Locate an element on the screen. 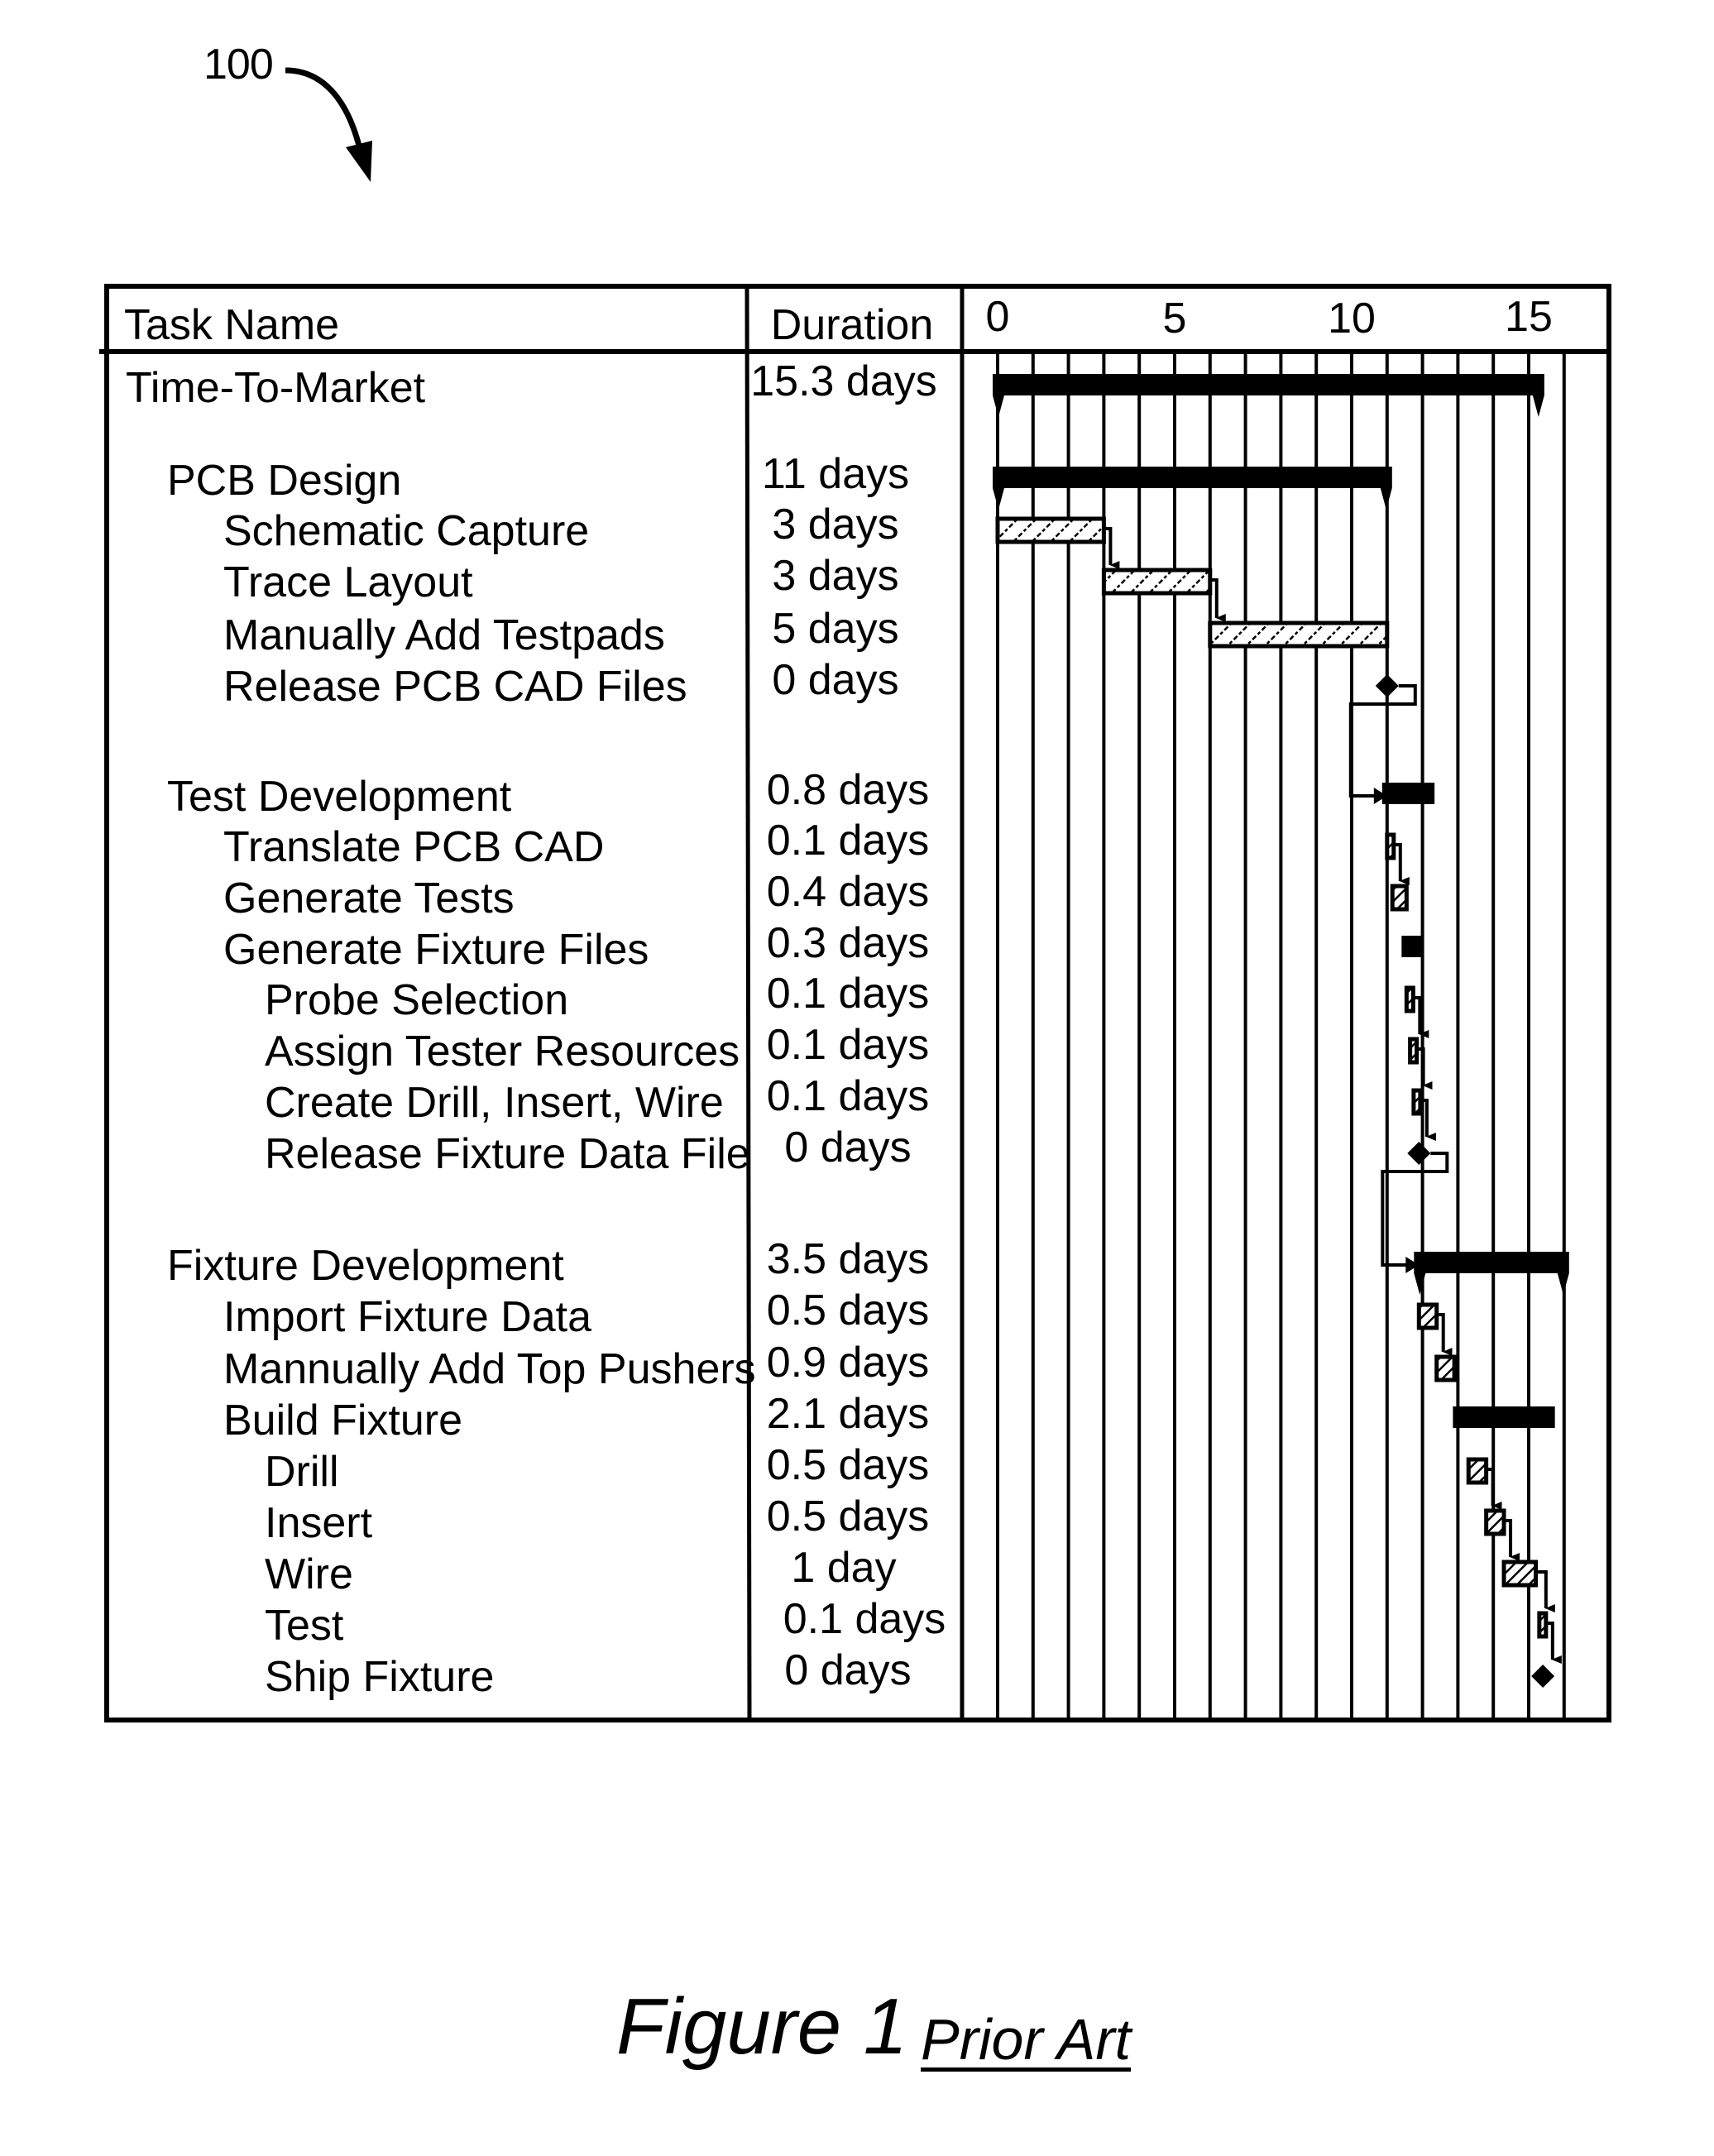 This screenshot has width=1714, height=2156. task-duration: 15.3 days is located at coordinates (843, 381).